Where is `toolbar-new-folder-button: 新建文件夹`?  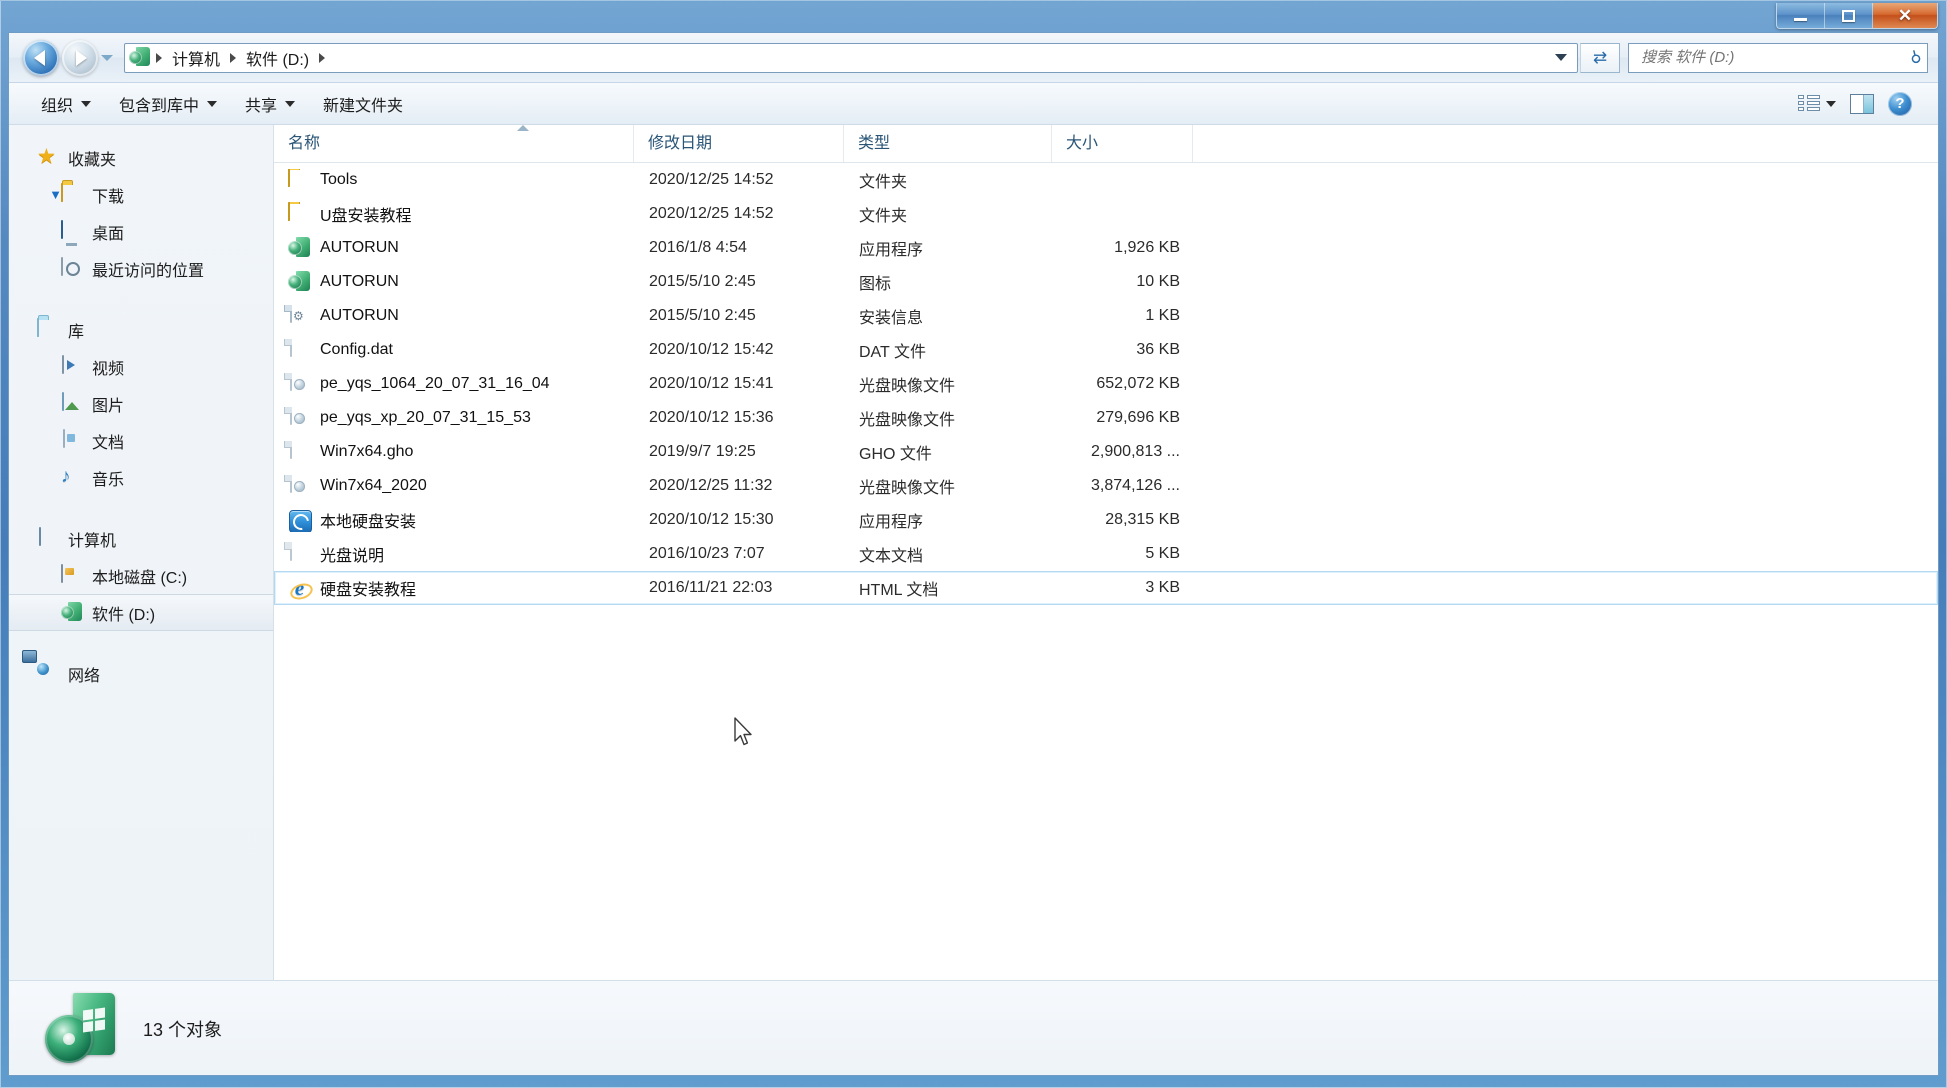 toolbar-new-folder-button: 新建文件夹 is located at coordinates (363, 104).